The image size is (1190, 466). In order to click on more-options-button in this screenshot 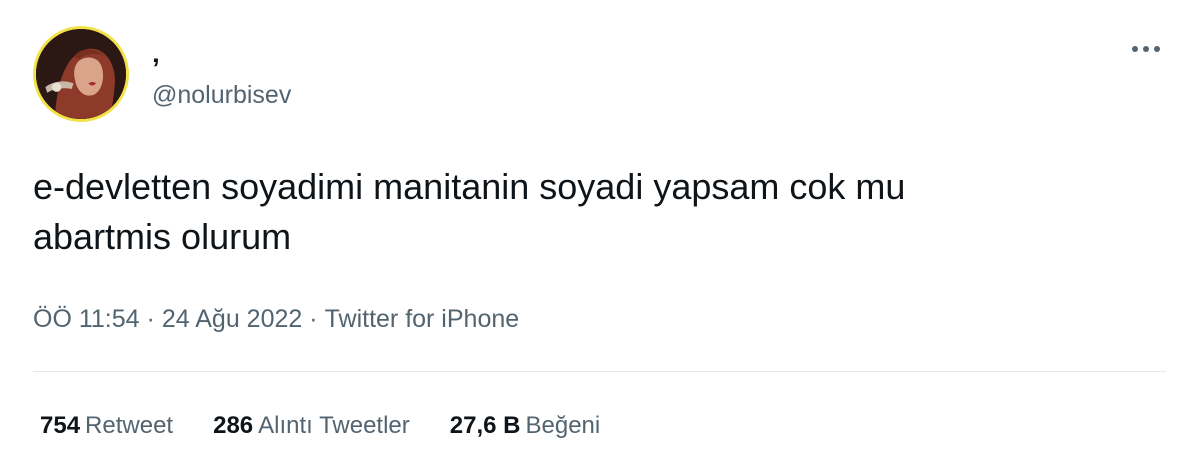, I will do `click(1146, 49)`.